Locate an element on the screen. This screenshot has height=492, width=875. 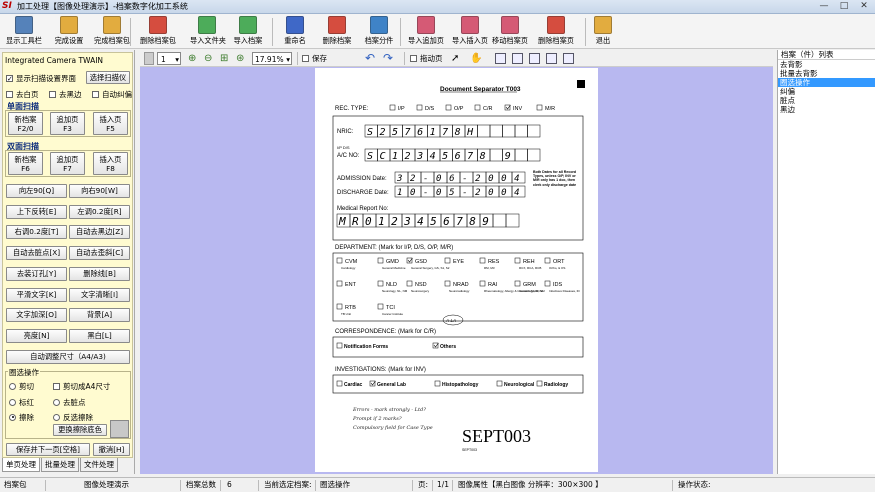
op-button-1: 向右90[W] is located at coordinates (99, 191).